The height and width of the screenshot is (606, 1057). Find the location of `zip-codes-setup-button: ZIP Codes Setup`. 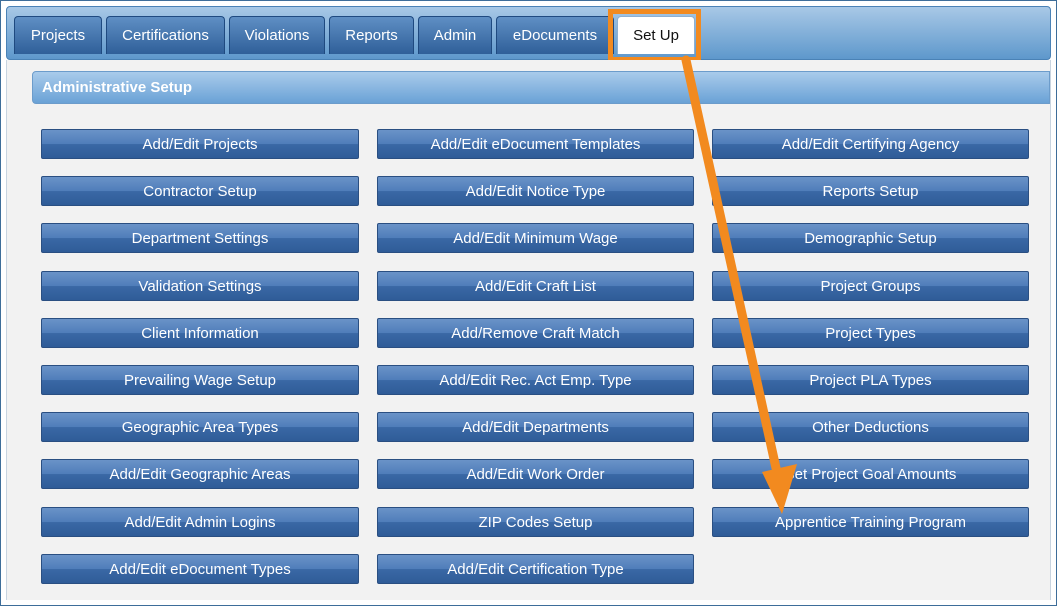

zip-codes-setup-button: ZIP Codes Setup is located at coordinates (535, 522).